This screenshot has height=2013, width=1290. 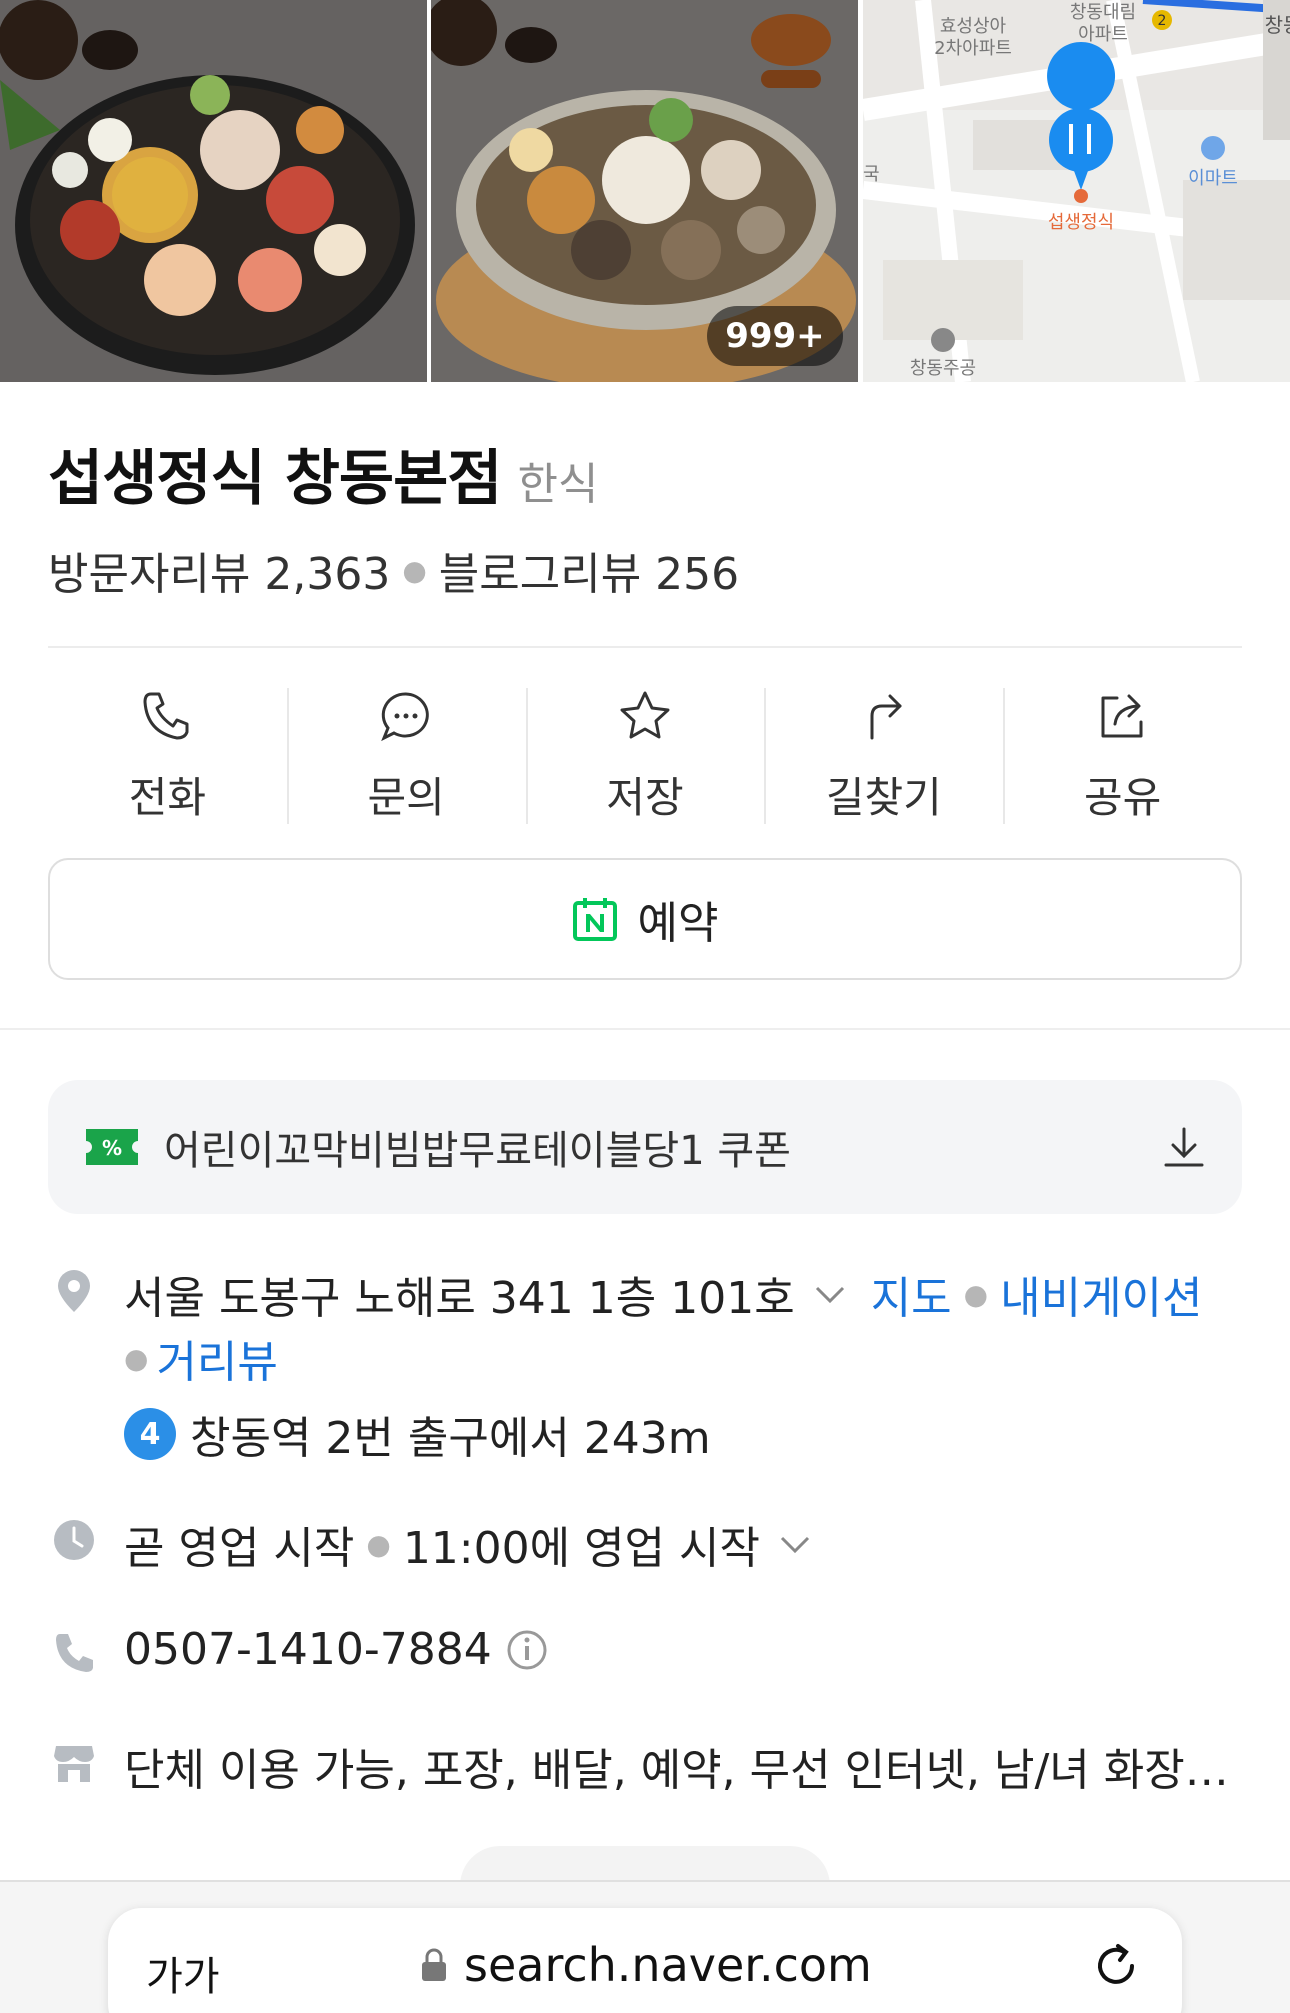 I want to click on subway-text: 창동역 2번 출구에서 243m, so click(x=450, y=1438).